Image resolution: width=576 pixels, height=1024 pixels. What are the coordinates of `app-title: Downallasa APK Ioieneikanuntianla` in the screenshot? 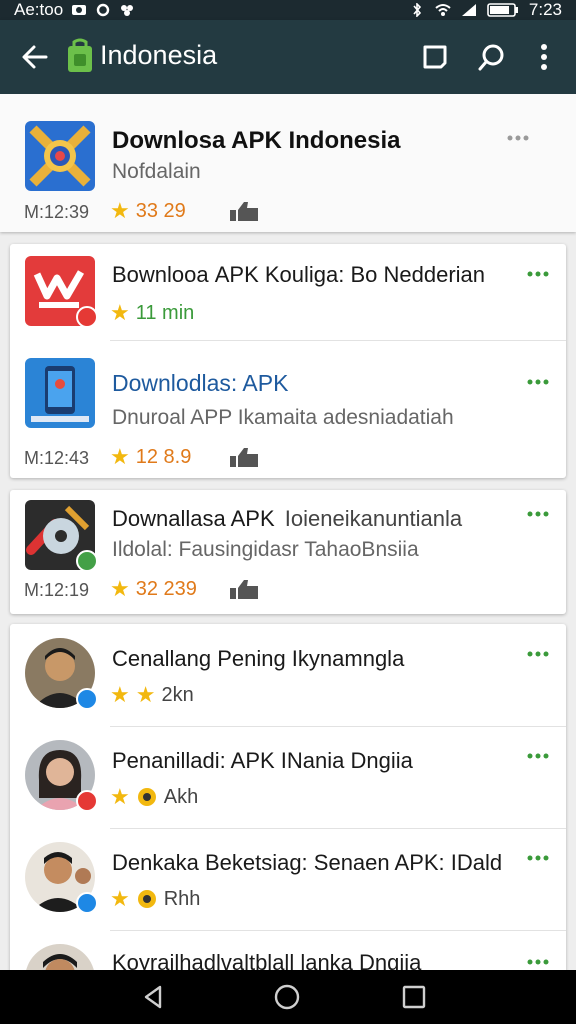 It's located at (287, 519).